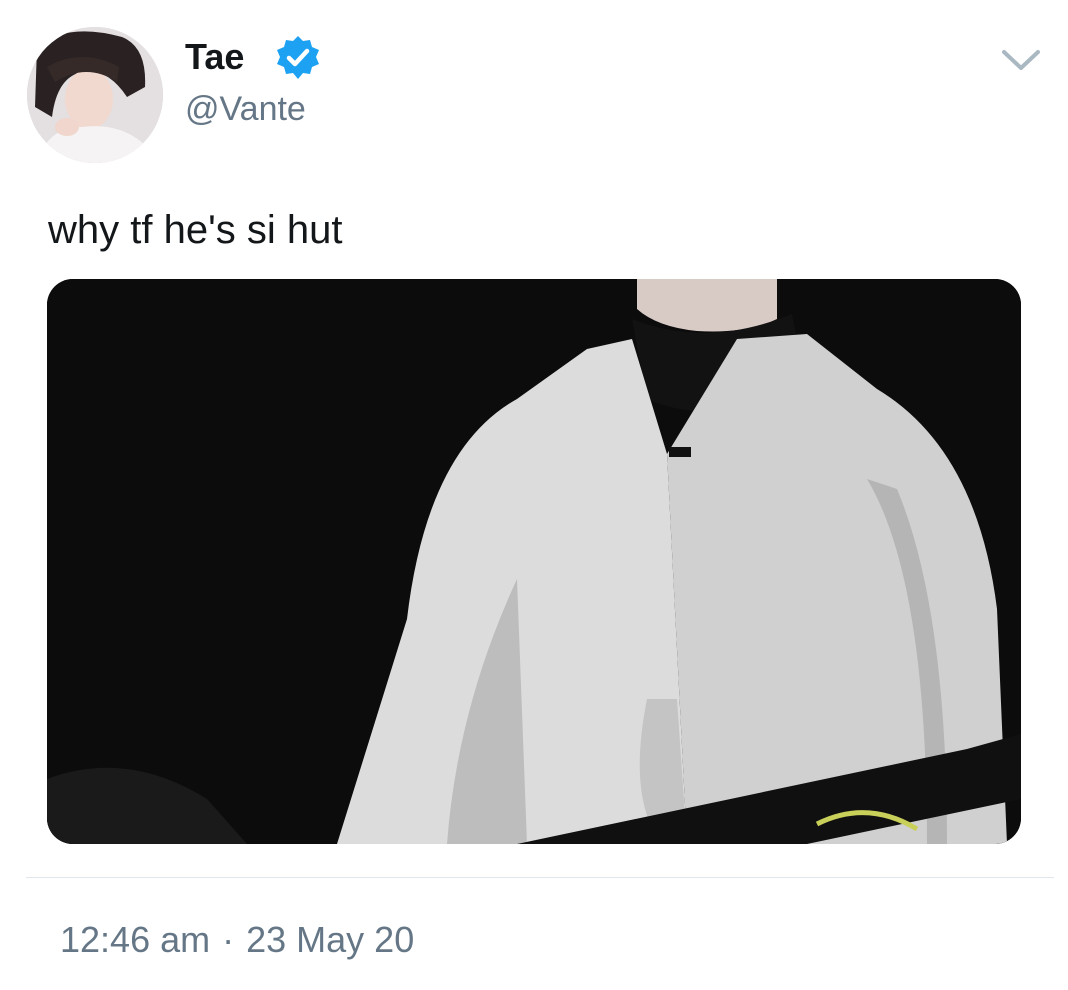  I want to click on tweet-text: why tf he's si hut, so click(195, 230).